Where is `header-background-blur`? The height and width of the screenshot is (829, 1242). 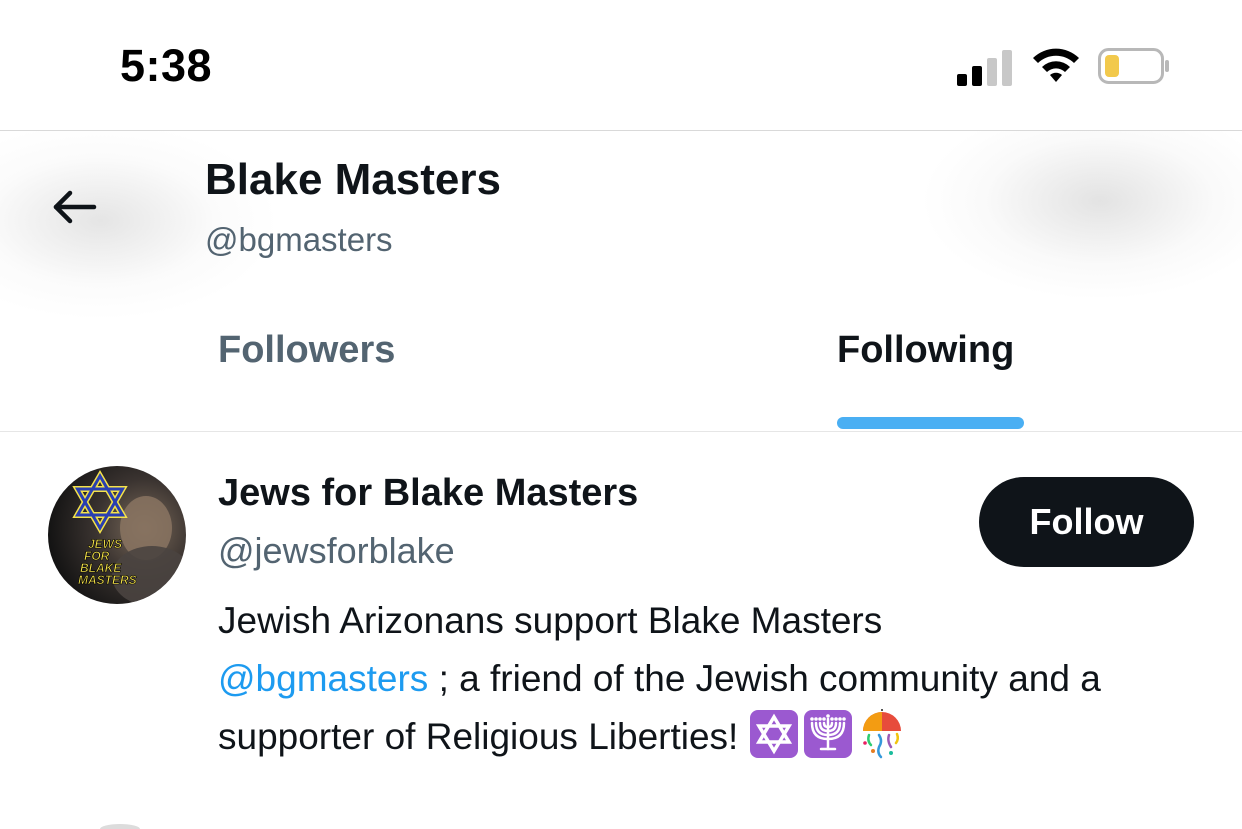 header-background-blur is located at coordinates (1081, 216).